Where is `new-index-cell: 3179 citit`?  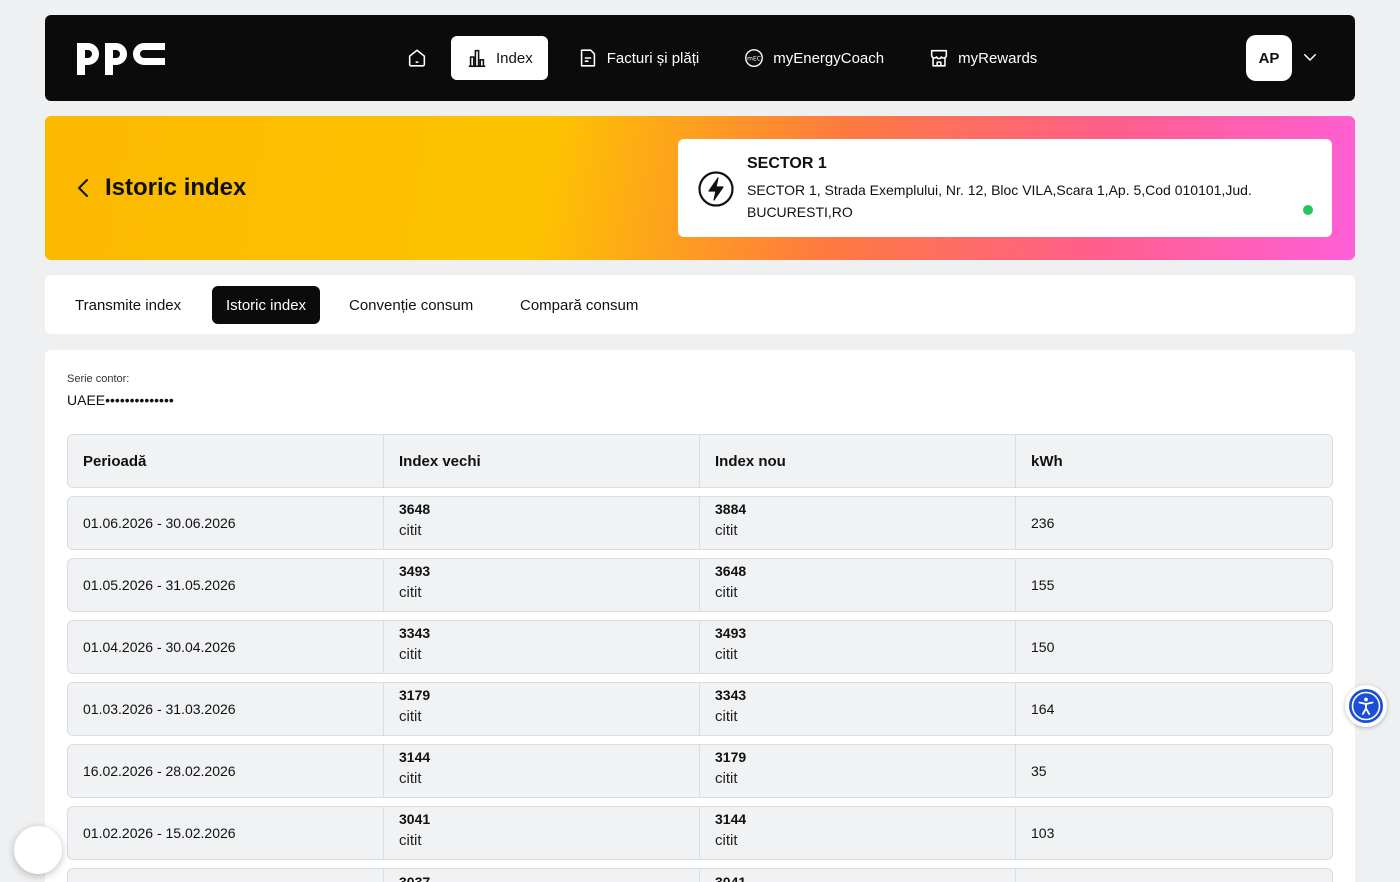 new-index-cell: 3179 citit is located at coordinates (858, 771).